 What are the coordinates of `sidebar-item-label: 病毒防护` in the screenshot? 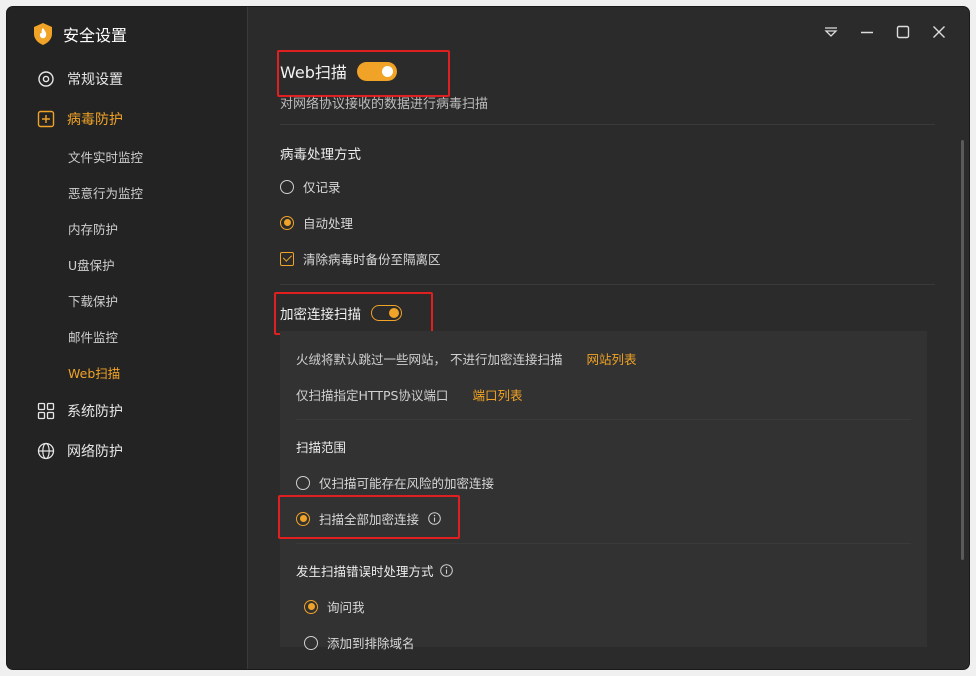 It's located at (95, 120).